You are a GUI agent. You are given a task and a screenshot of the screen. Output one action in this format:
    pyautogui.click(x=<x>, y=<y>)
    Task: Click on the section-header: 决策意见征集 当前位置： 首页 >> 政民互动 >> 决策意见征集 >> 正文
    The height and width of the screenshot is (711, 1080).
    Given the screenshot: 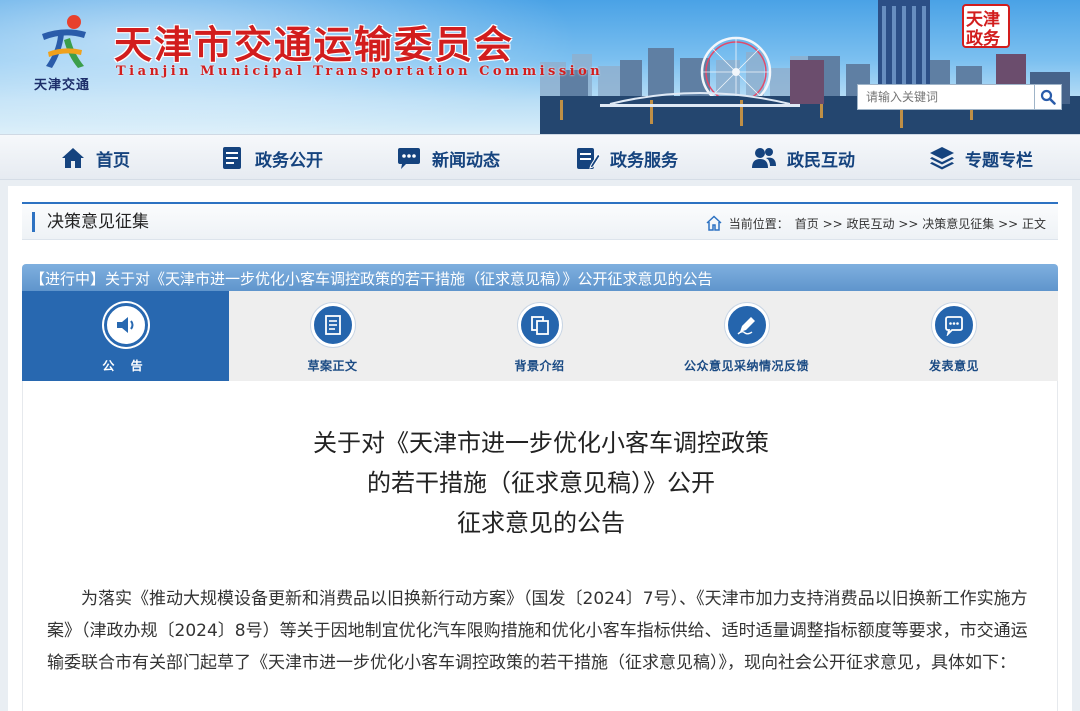 What is the action you would take?
    pyautogui.click(x=540, y=221)
    